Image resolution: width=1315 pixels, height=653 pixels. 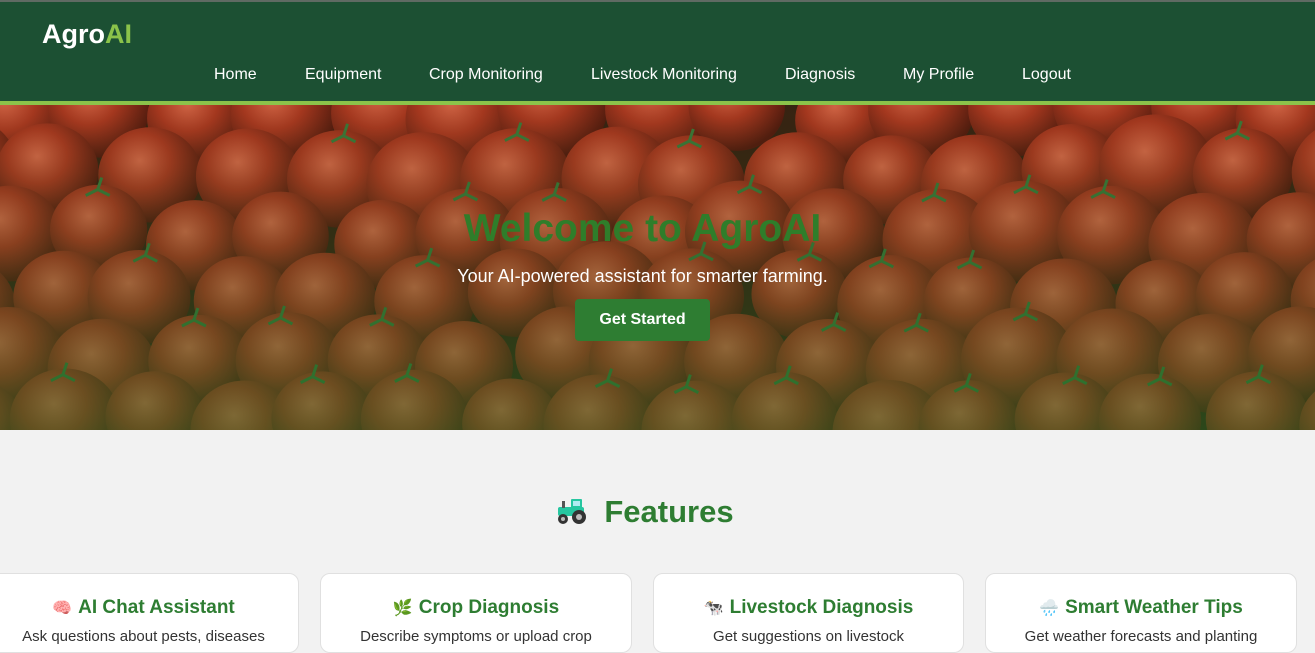 What do you see at coordinates (1046, 75) in the screenshot?
I see `nav-logout: Logout` at bounding box center [1046, 75].